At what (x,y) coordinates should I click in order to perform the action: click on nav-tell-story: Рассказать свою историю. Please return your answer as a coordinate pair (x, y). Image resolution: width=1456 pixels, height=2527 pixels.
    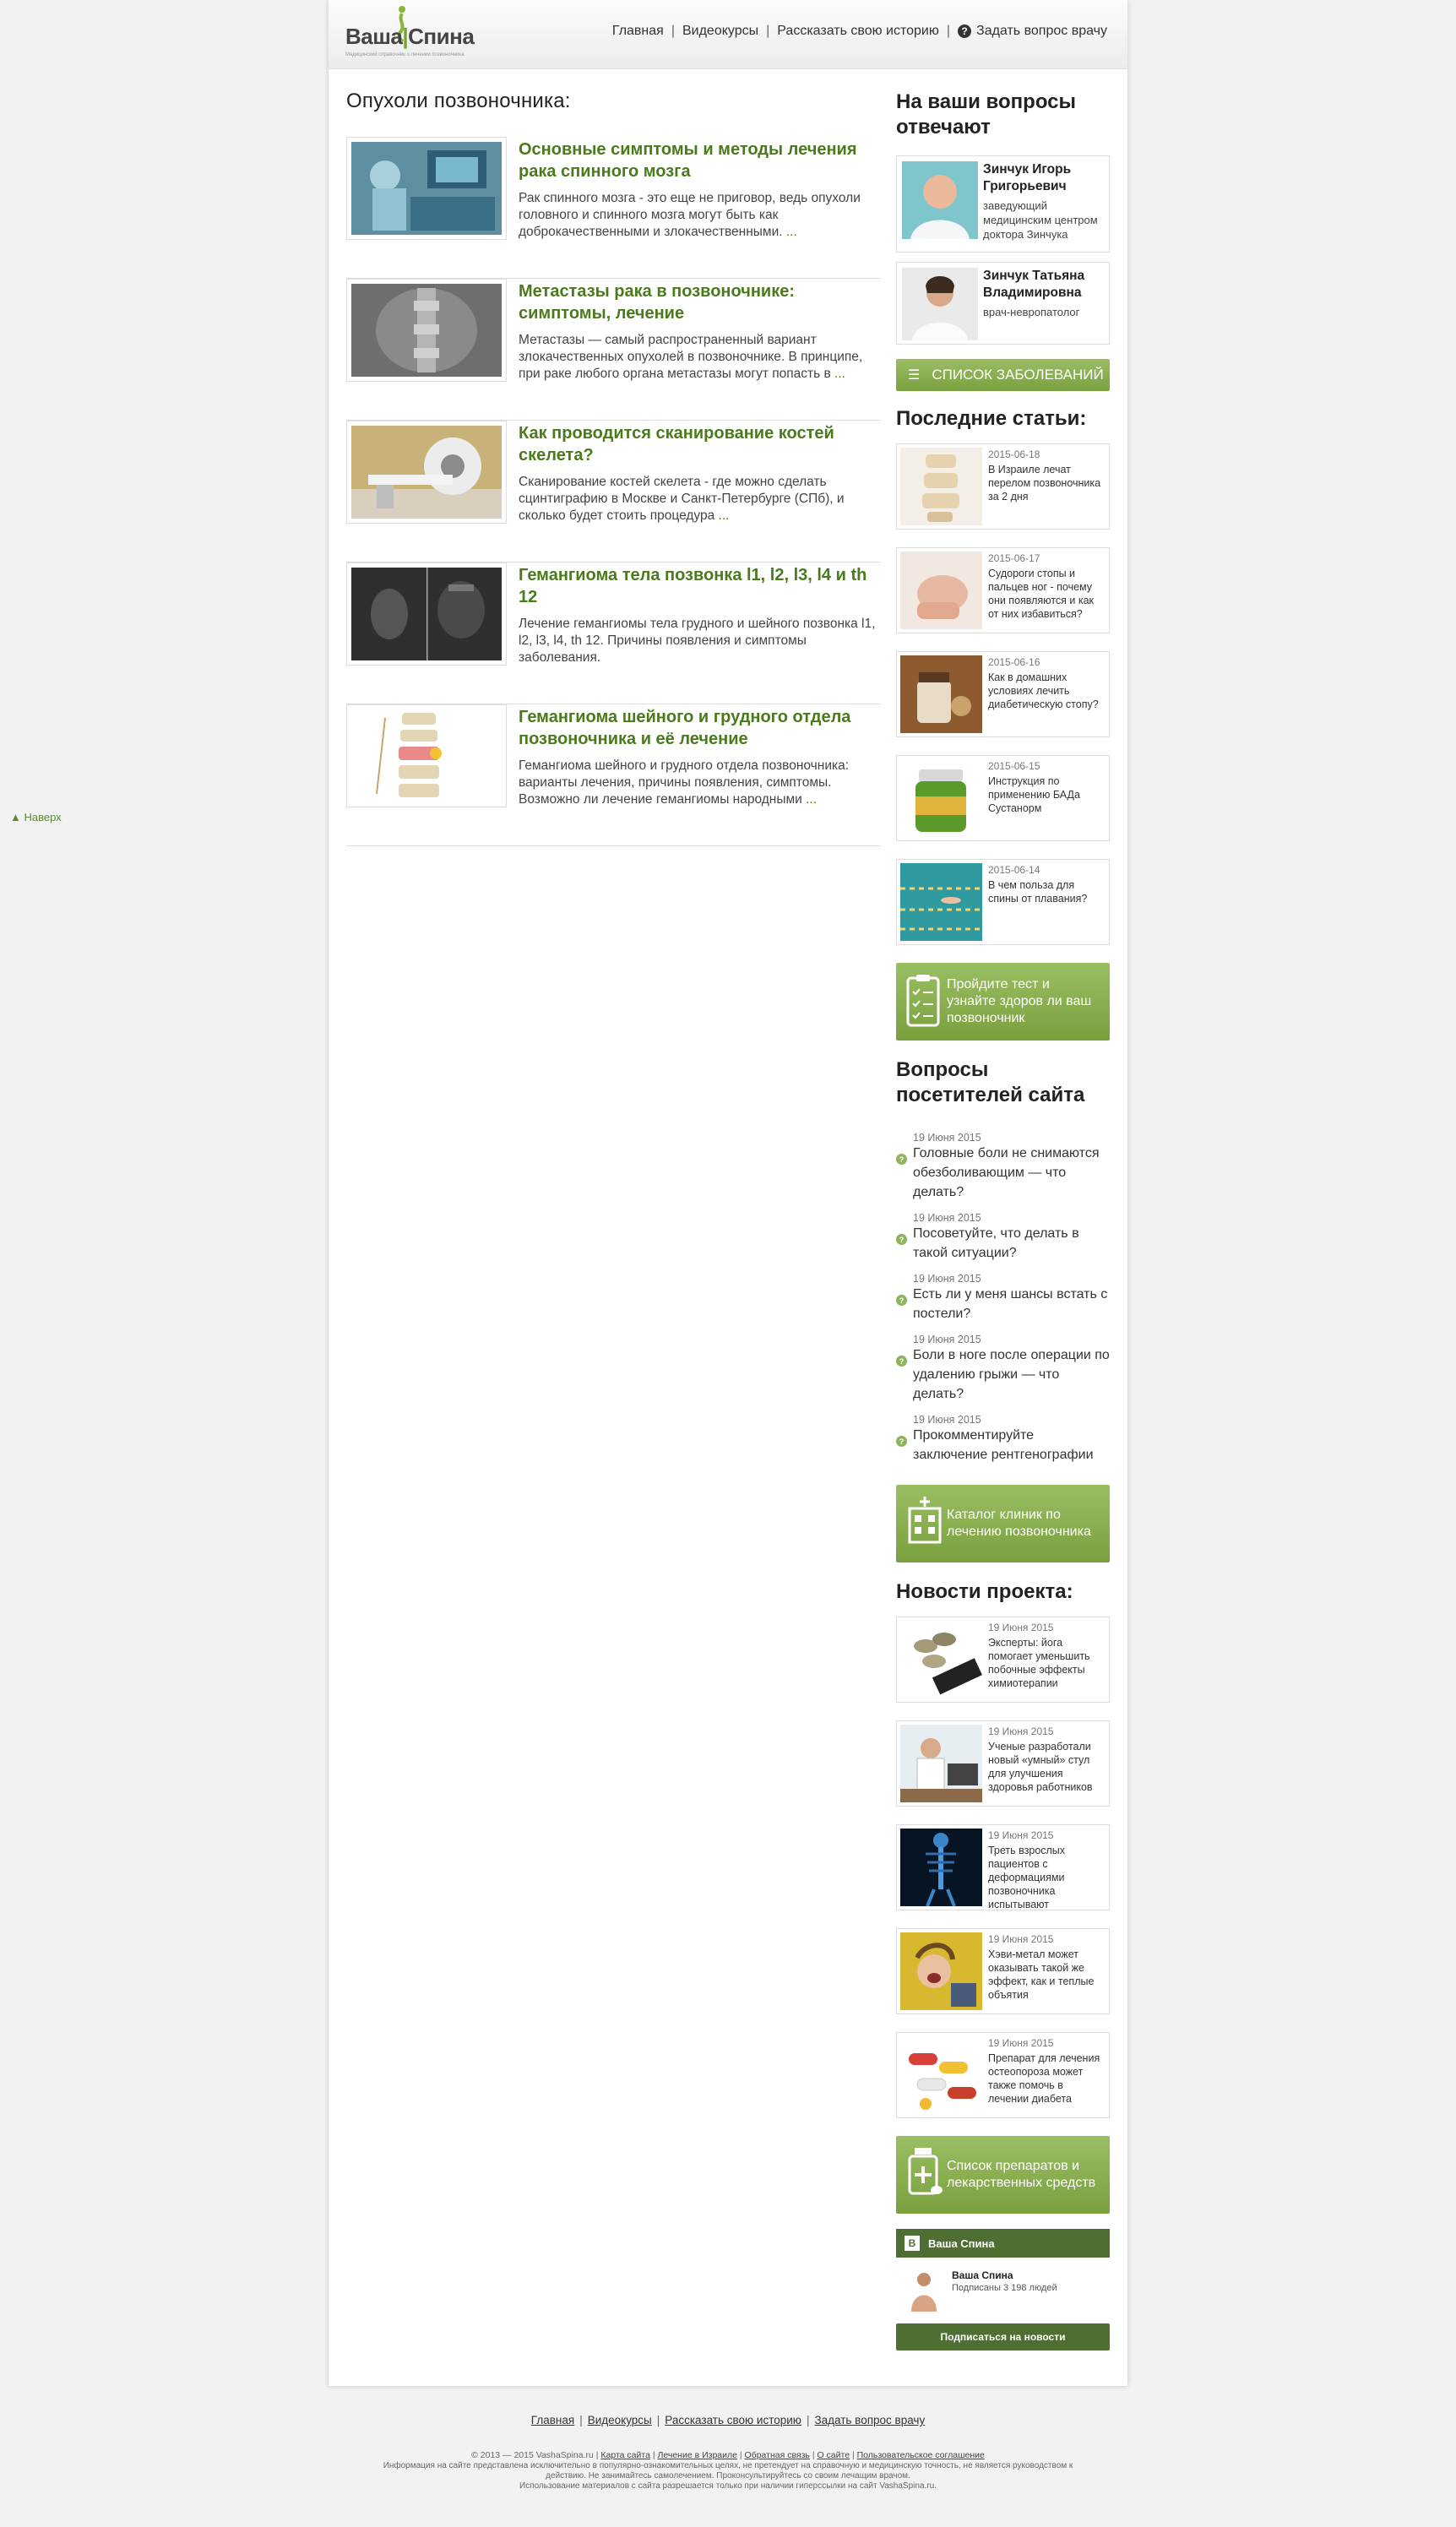
    Looking at the image, I should click on (858, 31).